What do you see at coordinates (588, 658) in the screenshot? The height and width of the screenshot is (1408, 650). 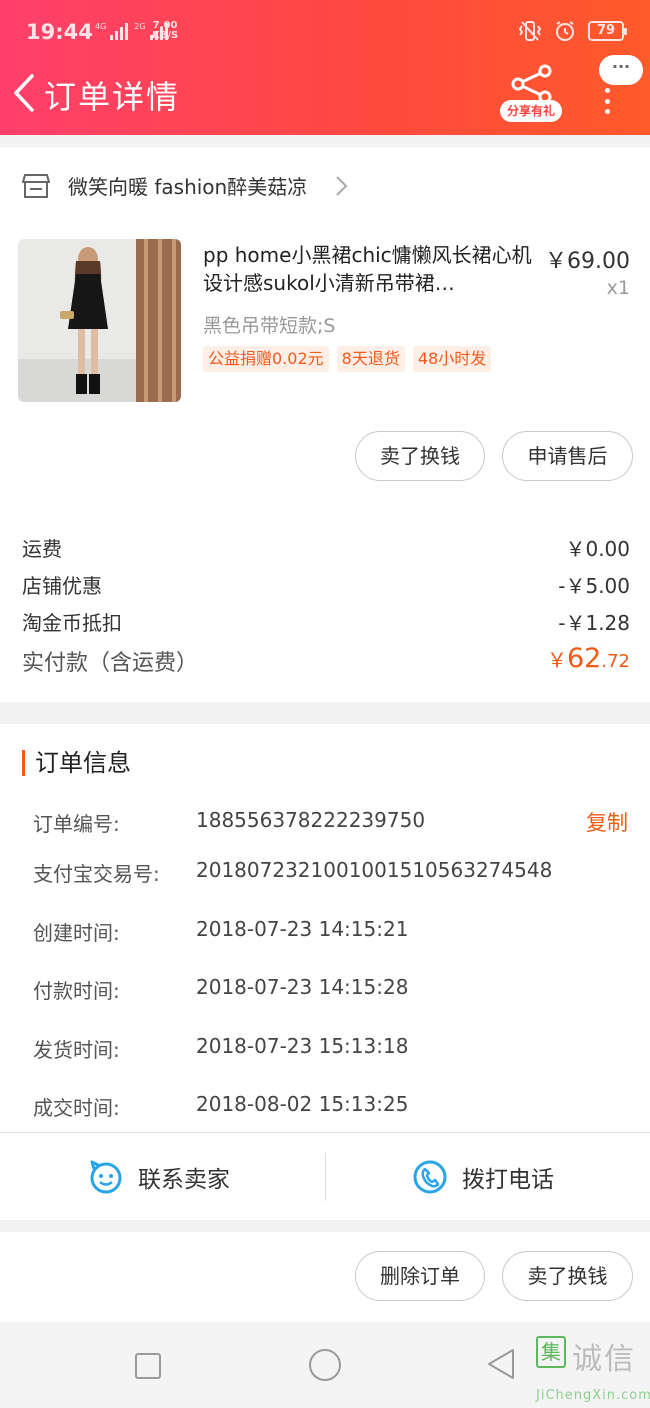 I see `actual-paid-amount: ￥62.72` at bounding box center [588, 658].